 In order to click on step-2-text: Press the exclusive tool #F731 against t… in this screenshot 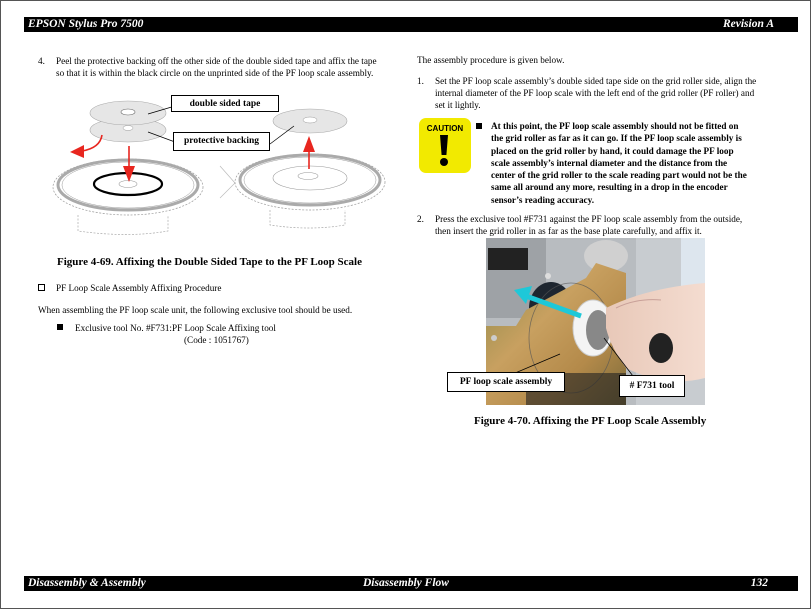, I will do `click(612, 225)`.